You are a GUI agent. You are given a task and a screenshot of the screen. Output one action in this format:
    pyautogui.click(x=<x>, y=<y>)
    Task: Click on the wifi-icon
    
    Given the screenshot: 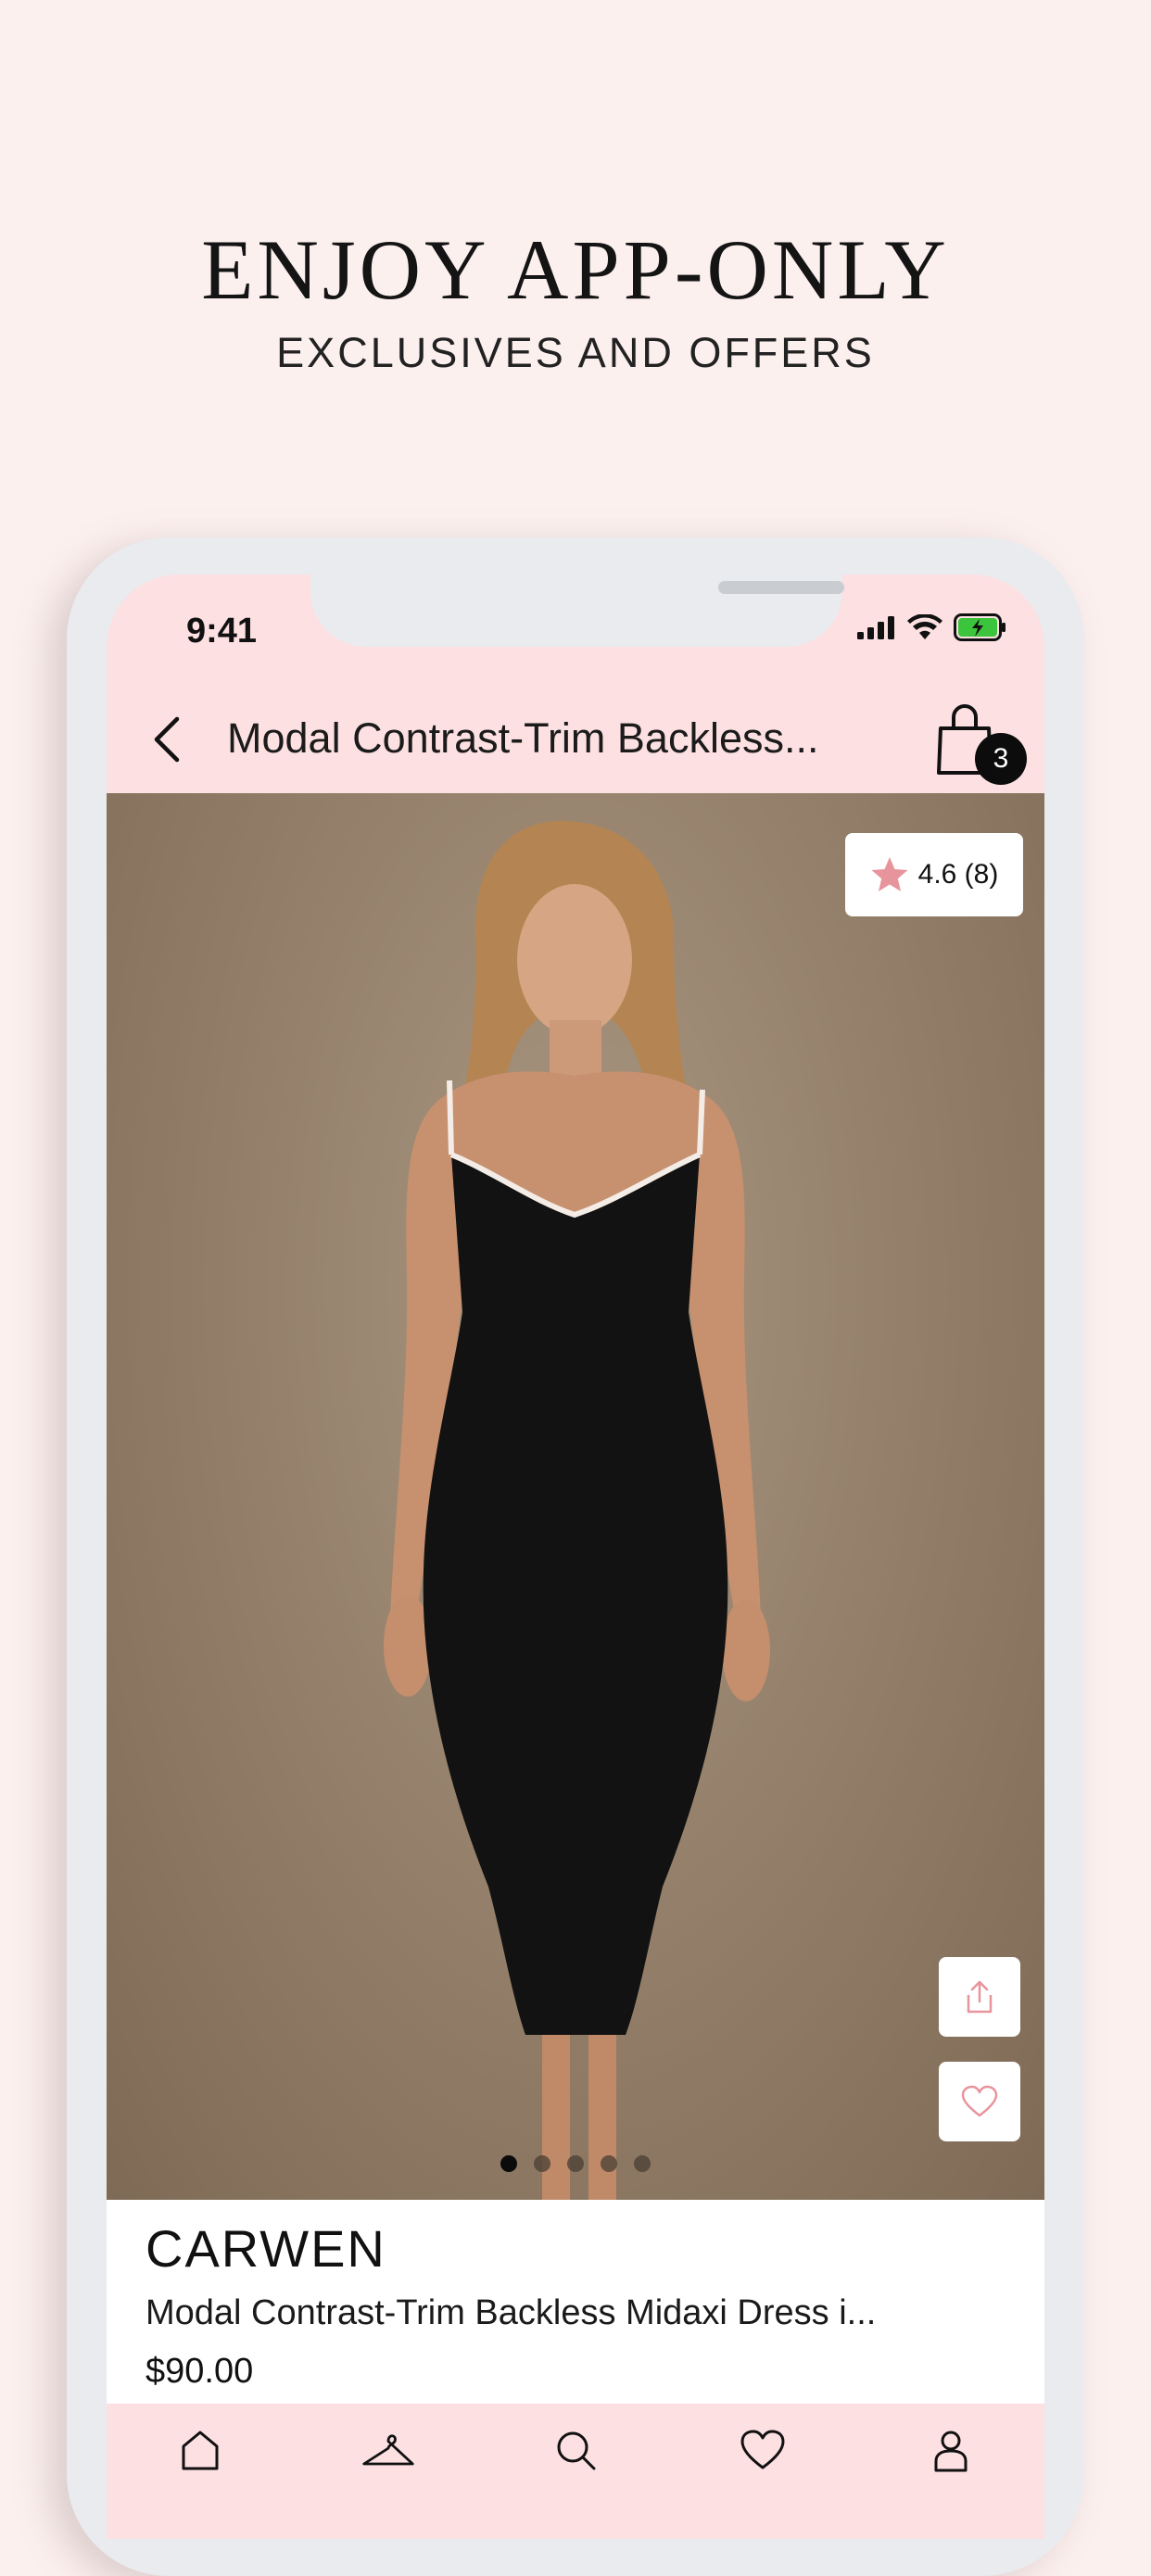 What is the action you would take?
    pyautogui.click(x=924, y=629)
    